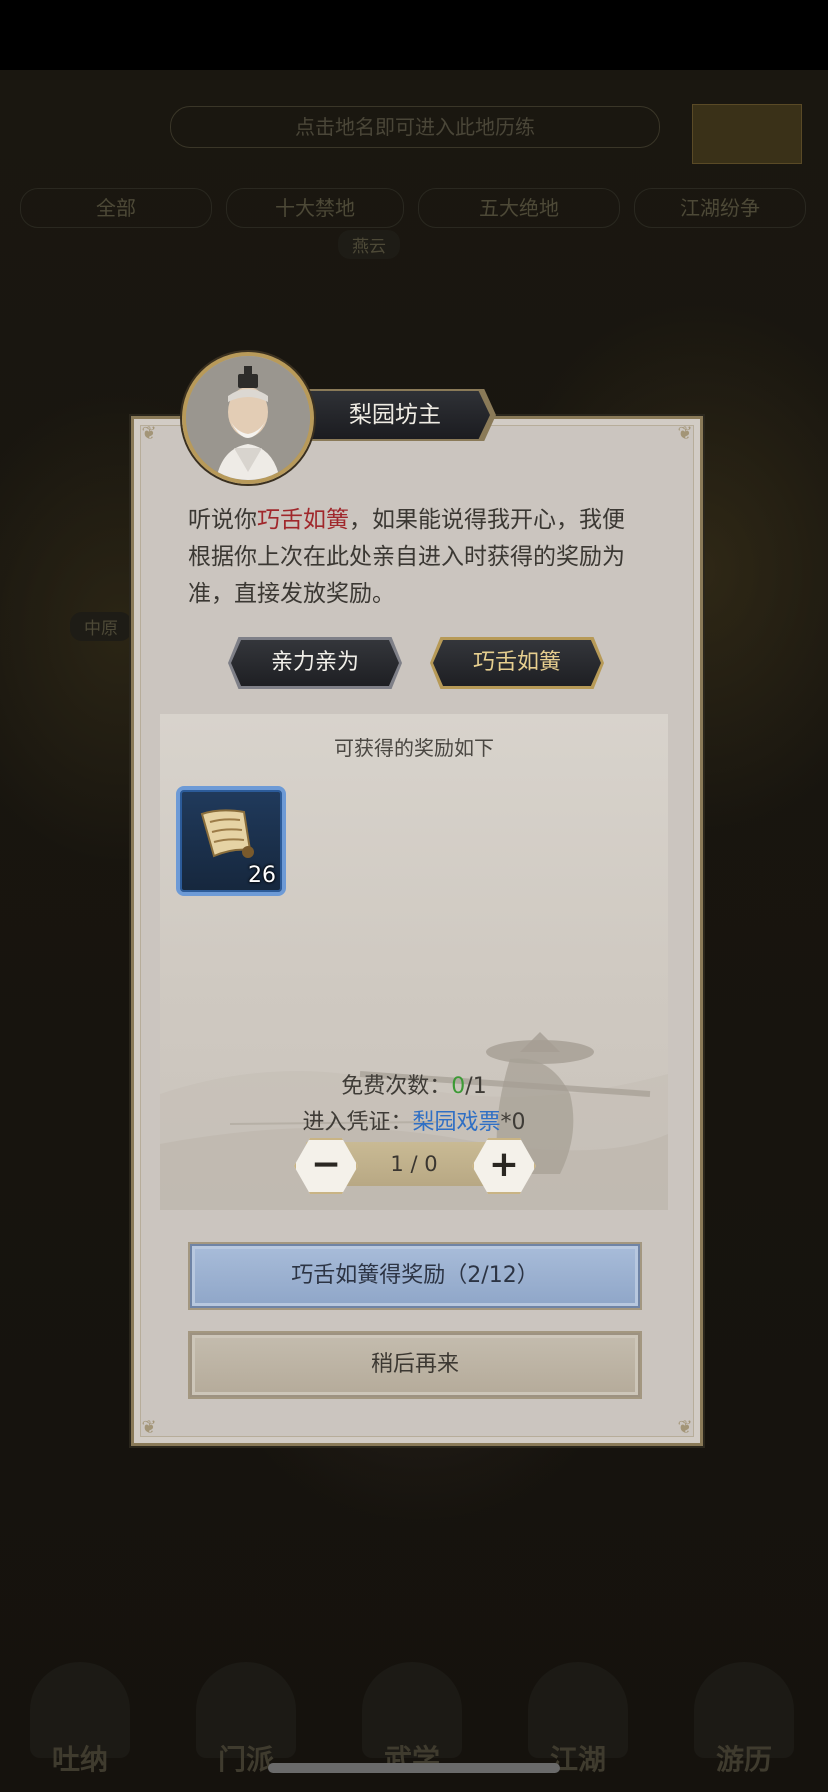 The width and height of the screenshot is (828, 1792). What do you see at coordinates (513, 1122) in the screenshot?
I see `entry-ticket-count: *0` at bounding box center [513, 1122].